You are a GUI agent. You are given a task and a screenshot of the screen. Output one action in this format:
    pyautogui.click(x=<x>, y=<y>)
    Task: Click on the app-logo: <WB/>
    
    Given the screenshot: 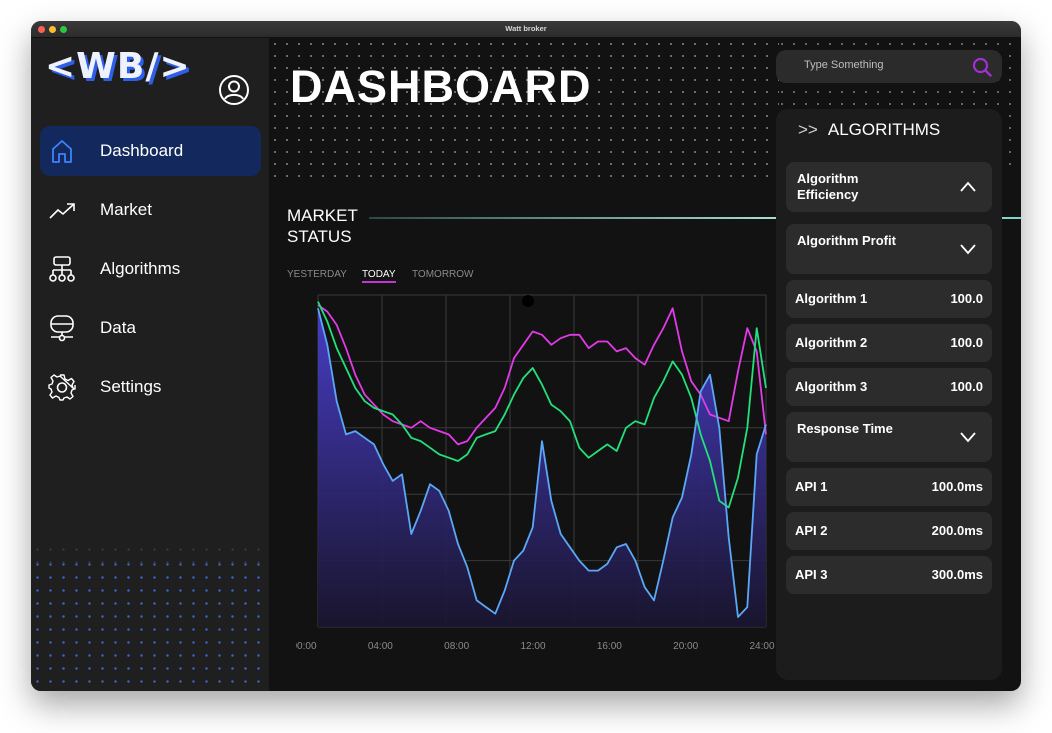 What is the action you would take?
    pyautogui.click(x=118, y=66)
    